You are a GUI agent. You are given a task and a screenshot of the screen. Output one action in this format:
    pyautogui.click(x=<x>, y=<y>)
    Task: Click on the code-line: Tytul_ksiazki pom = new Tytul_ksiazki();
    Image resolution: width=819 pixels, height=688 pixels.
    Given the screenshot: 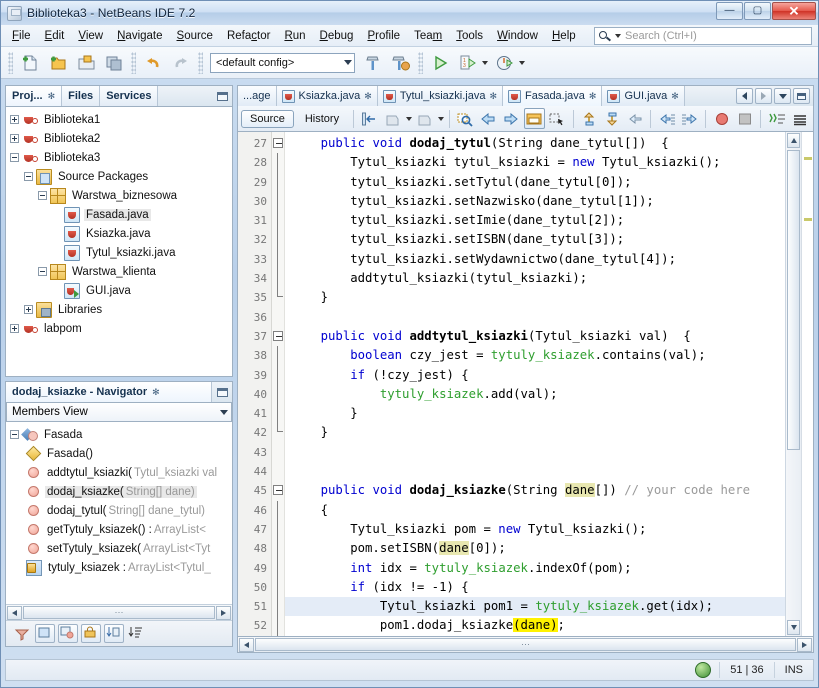 What is the action you would take?
    pyautogui.click(x=535, y=529)
    